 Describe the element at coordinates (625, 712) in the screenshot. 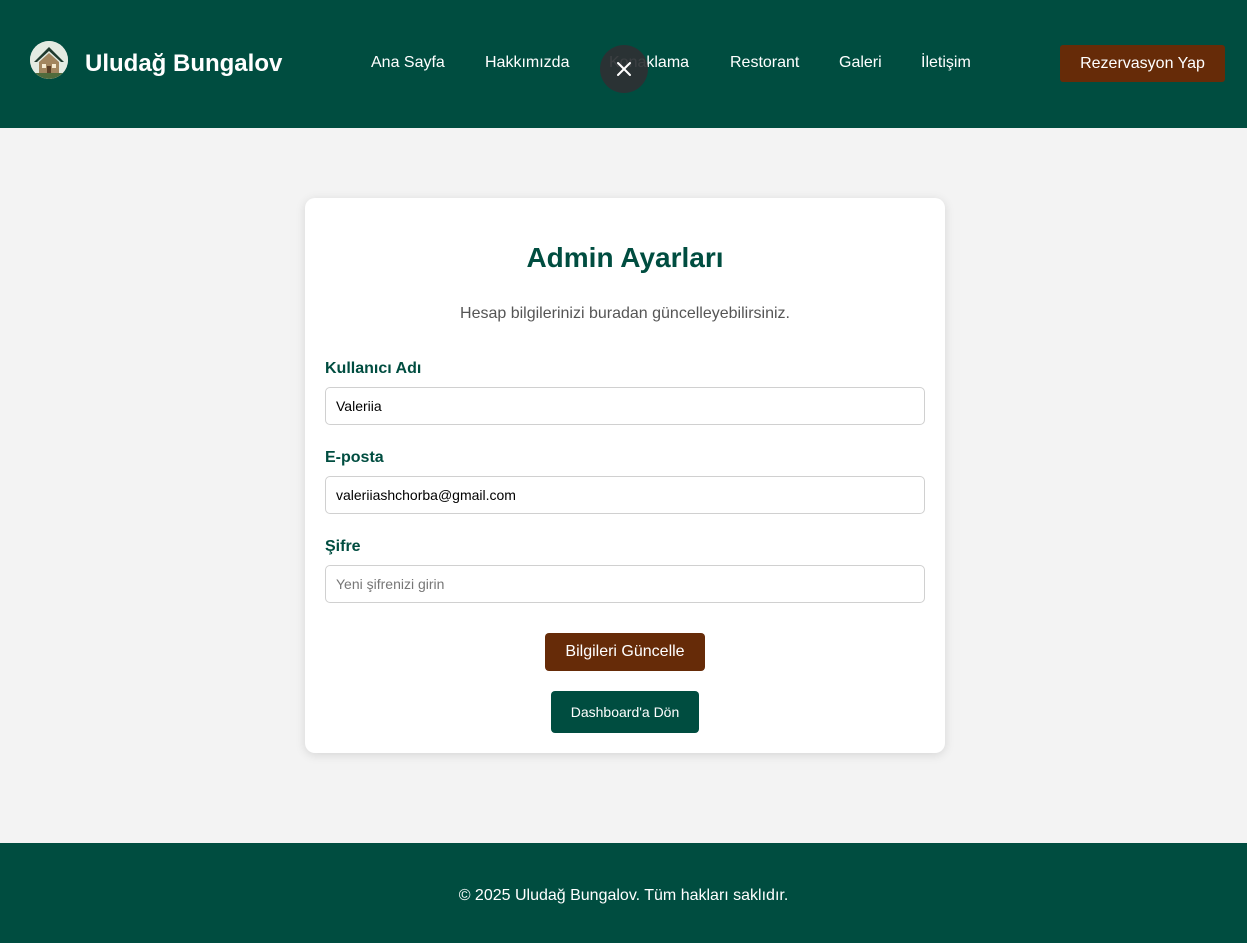

I see `back-to-dashboard-button: Dashboard'a Dön` at that location.